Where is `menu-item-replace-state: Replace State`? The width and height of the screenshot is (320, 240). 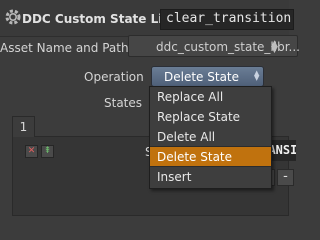
menu-item-replace-state: Replace State is located at coordinates (210, 117).